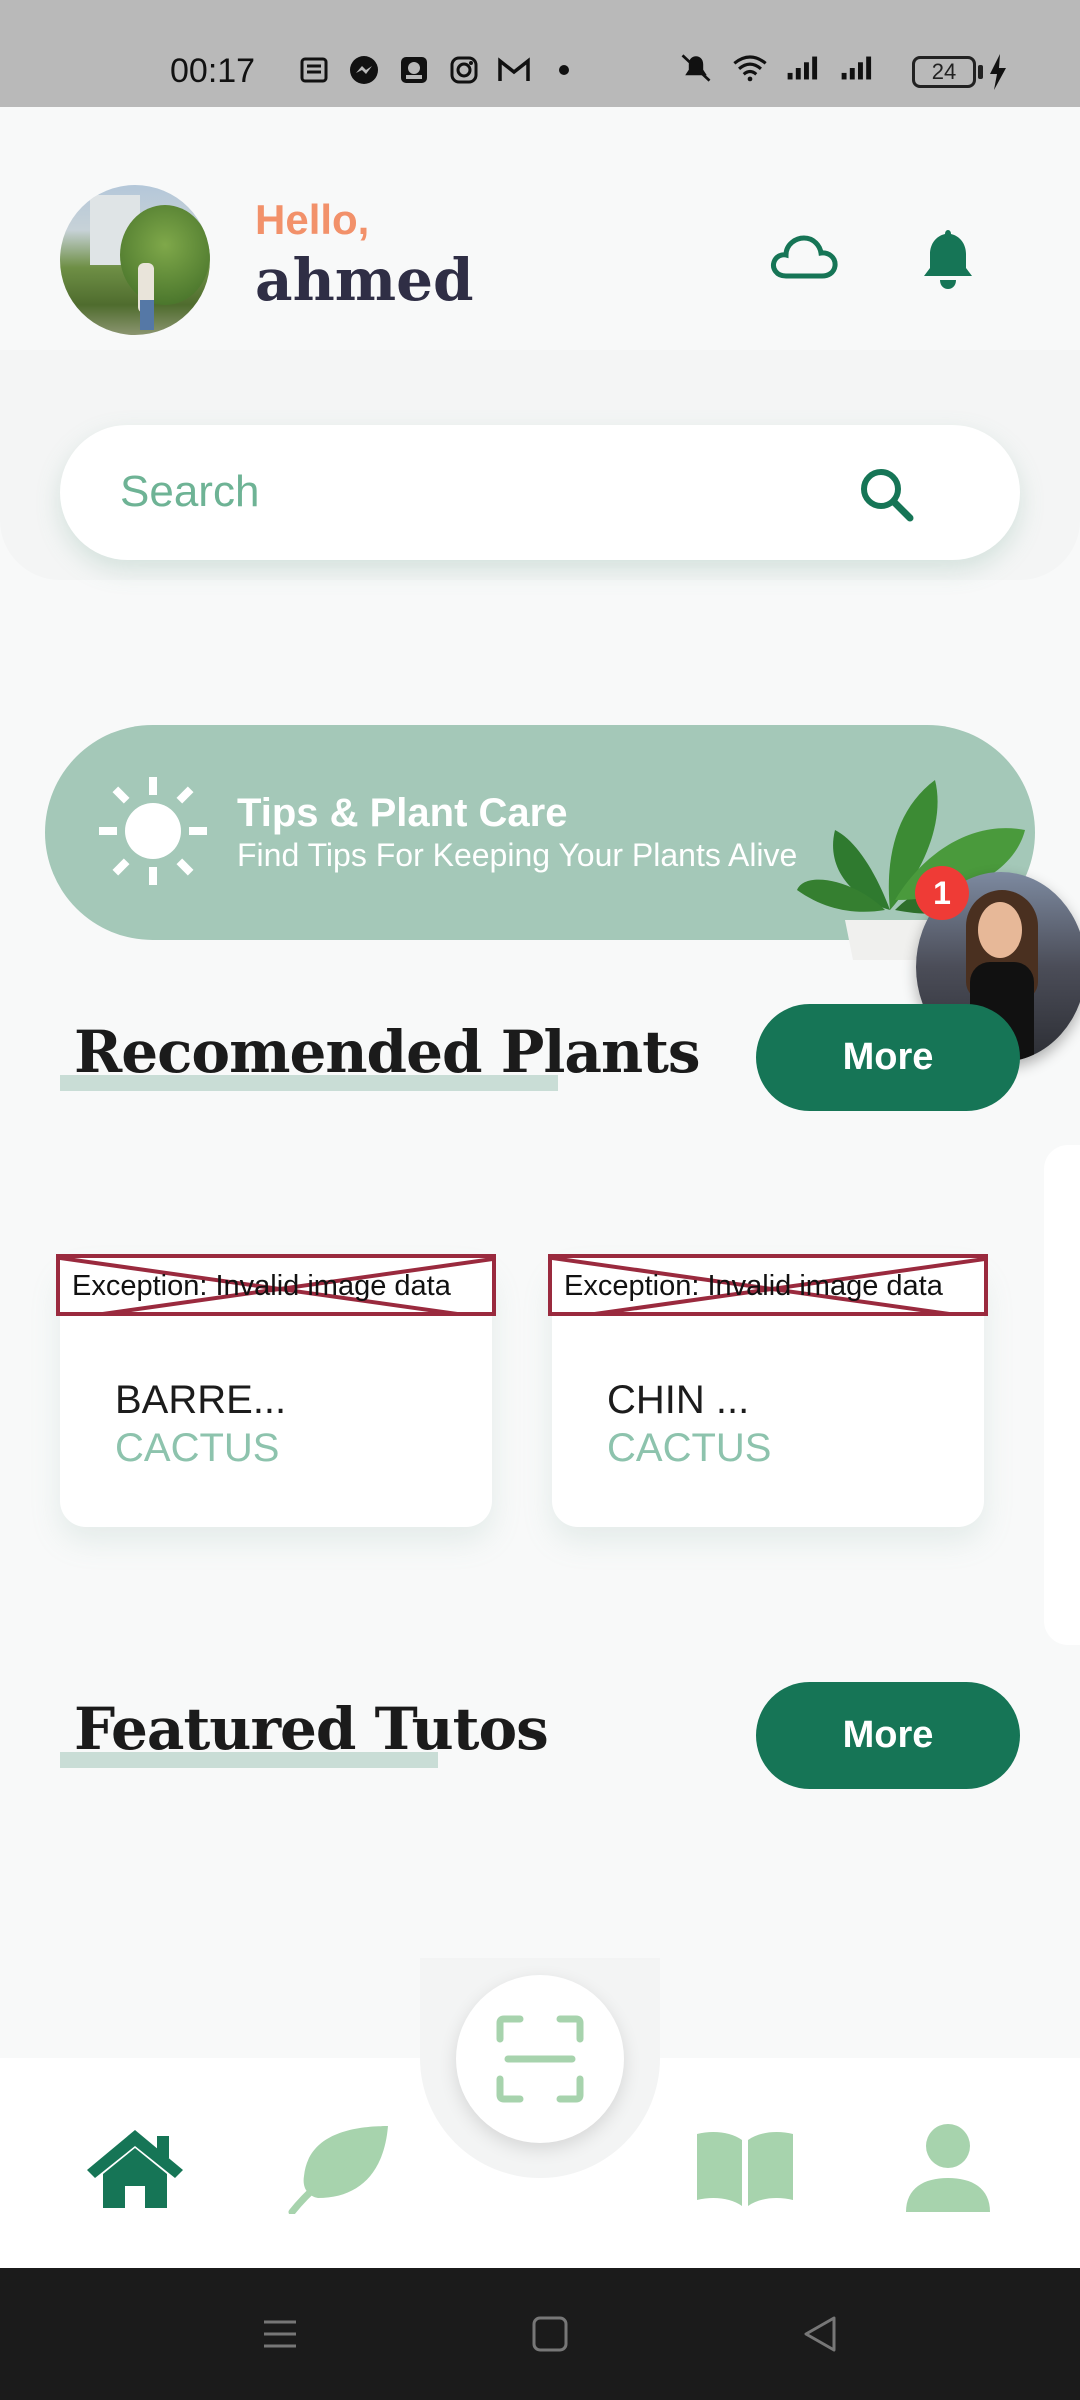  I want to click on featured-more-button: More, so click(888, 1735).